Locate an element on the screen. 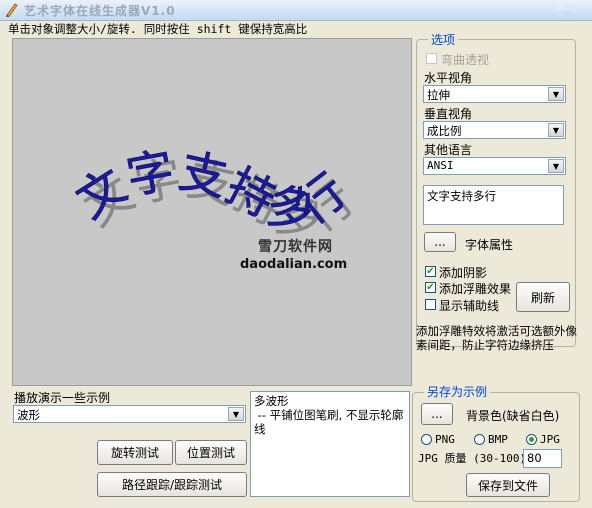  watermark-en: daodalian.com is located at coordinates (294, 264).